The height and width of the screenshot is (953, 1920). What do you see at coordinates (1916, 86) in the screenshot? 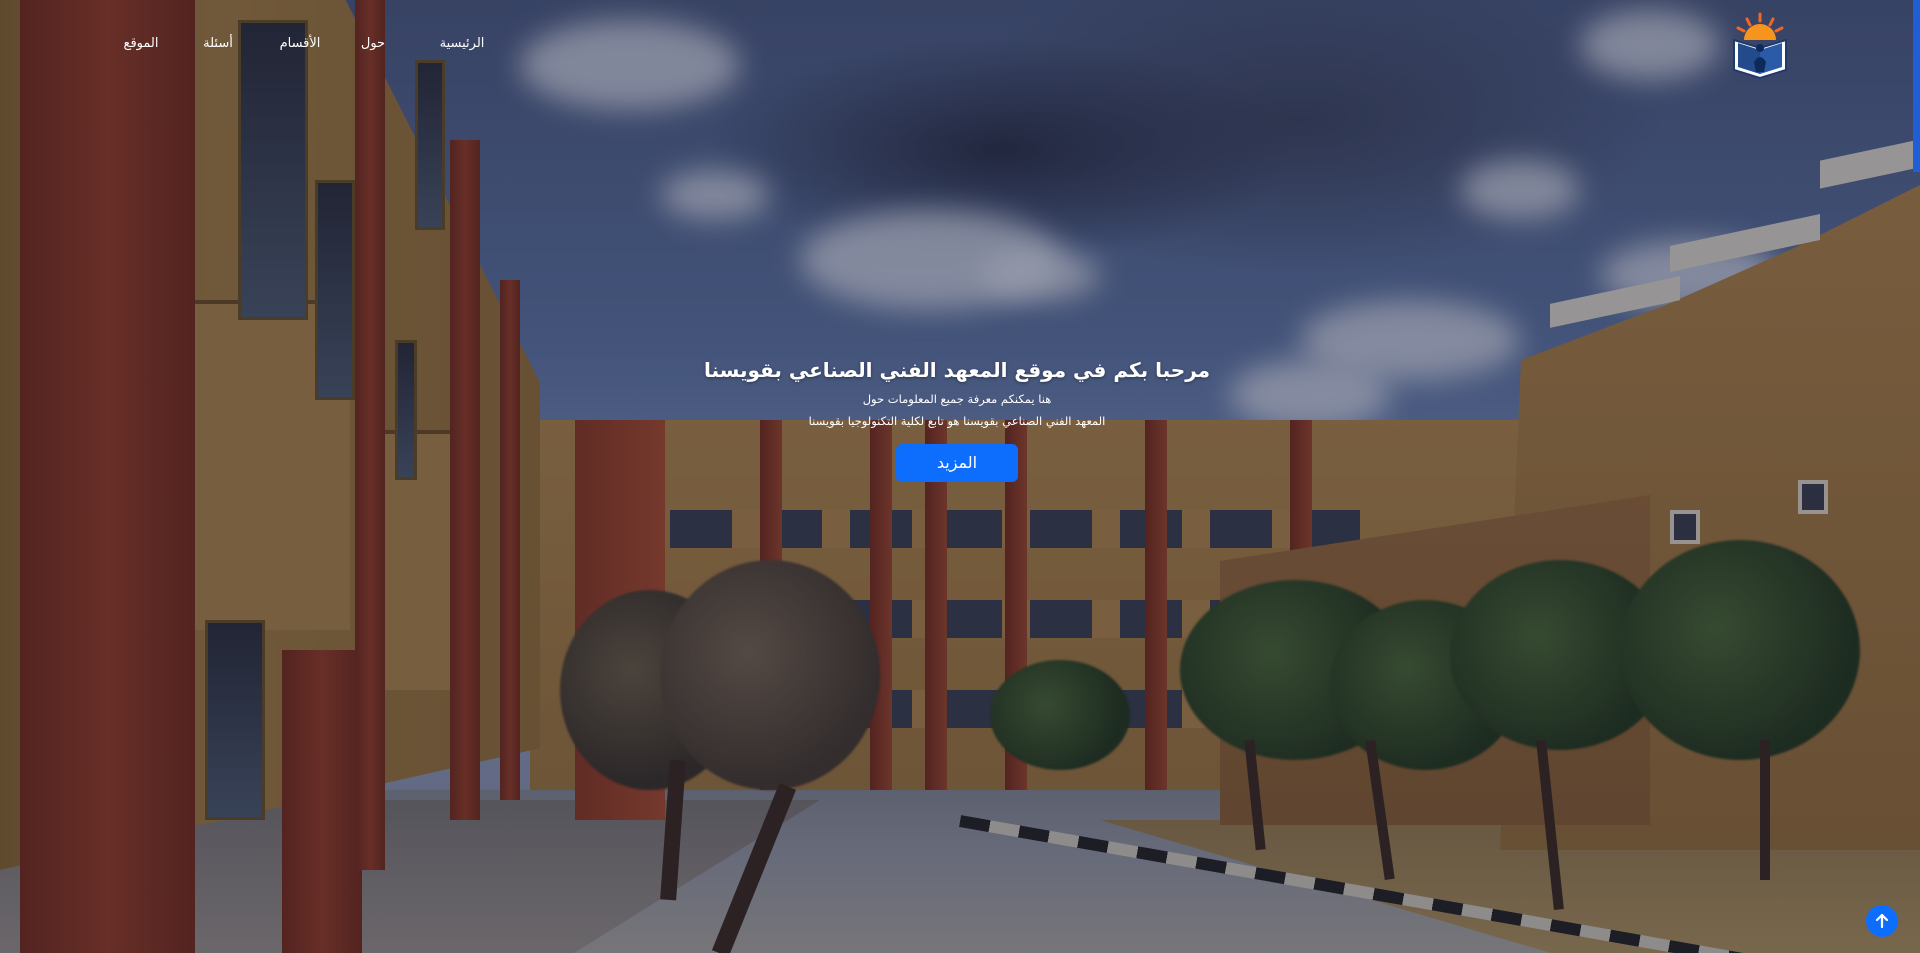
I see `scroll-indicator` at bounding box center [1916, 86].